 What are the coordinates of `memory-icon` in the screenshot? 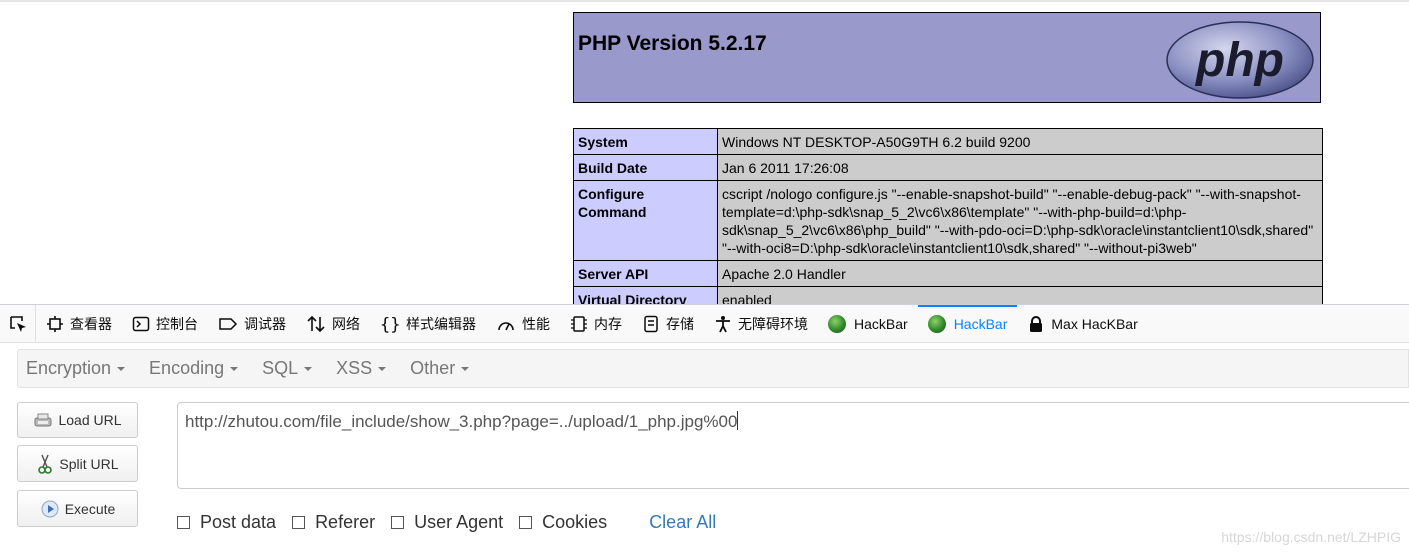 It's located at (582, 324).